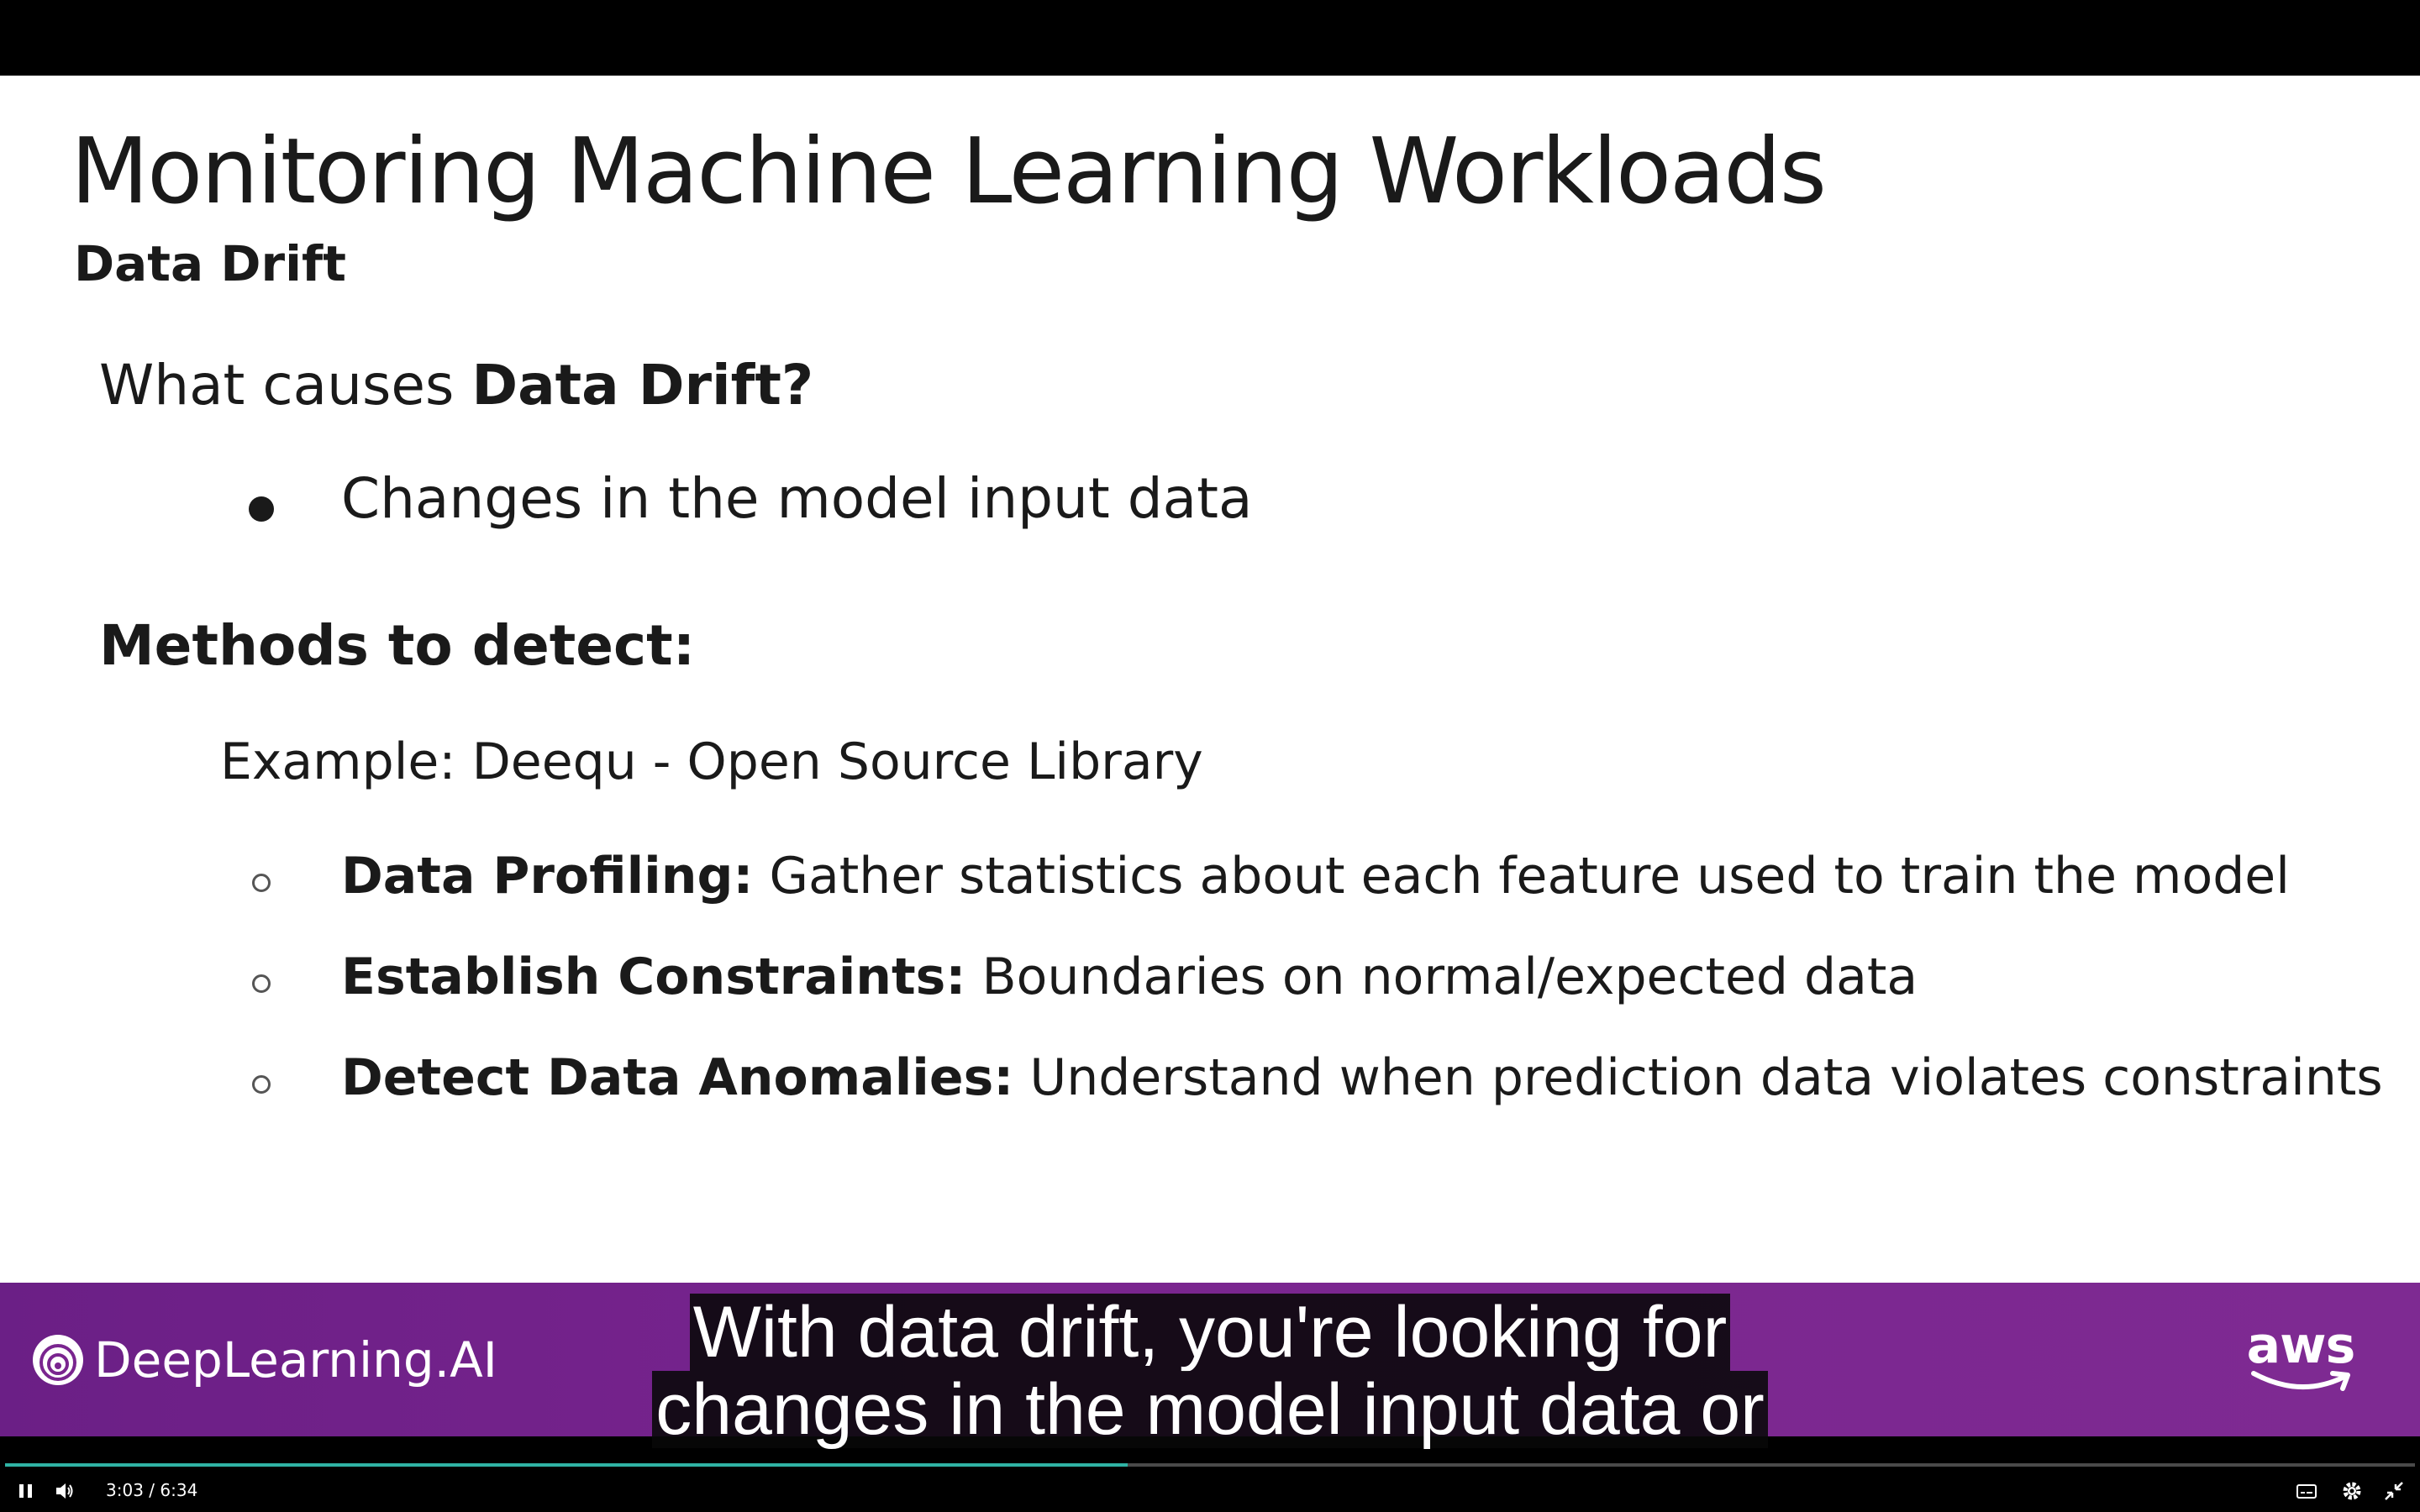  I want to click on caption-line-2: changes in the model input data or, so click(1210, 1409).